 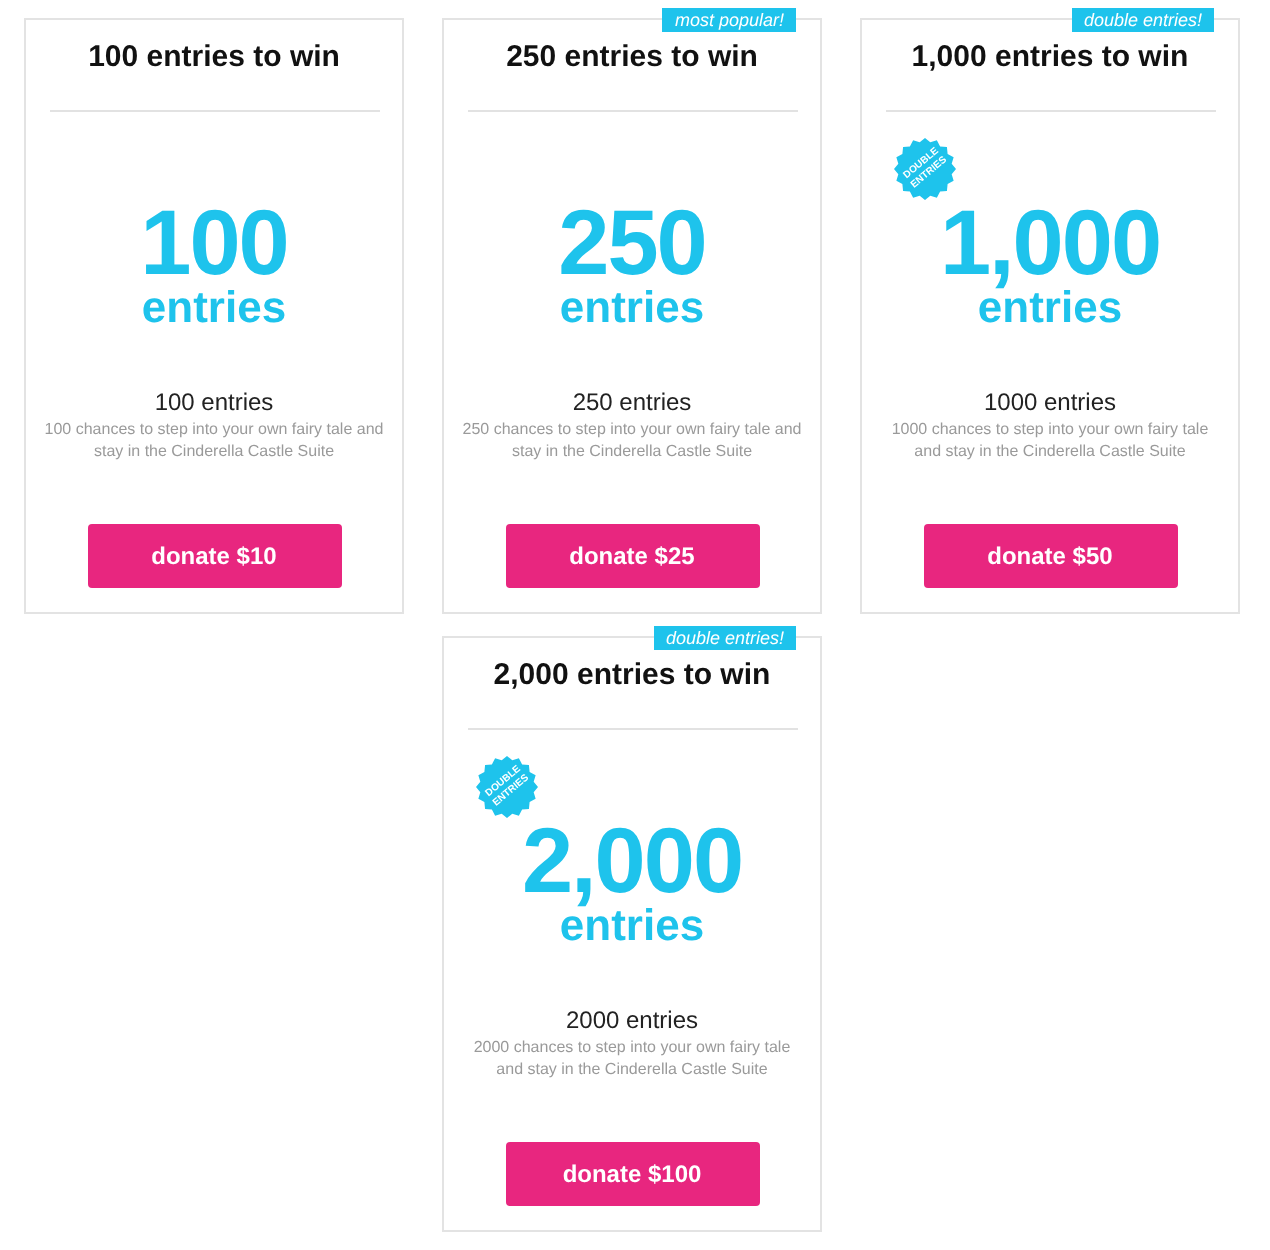 I want to click on entries-subtitle: 100 entries, so click(x=214, y=402).